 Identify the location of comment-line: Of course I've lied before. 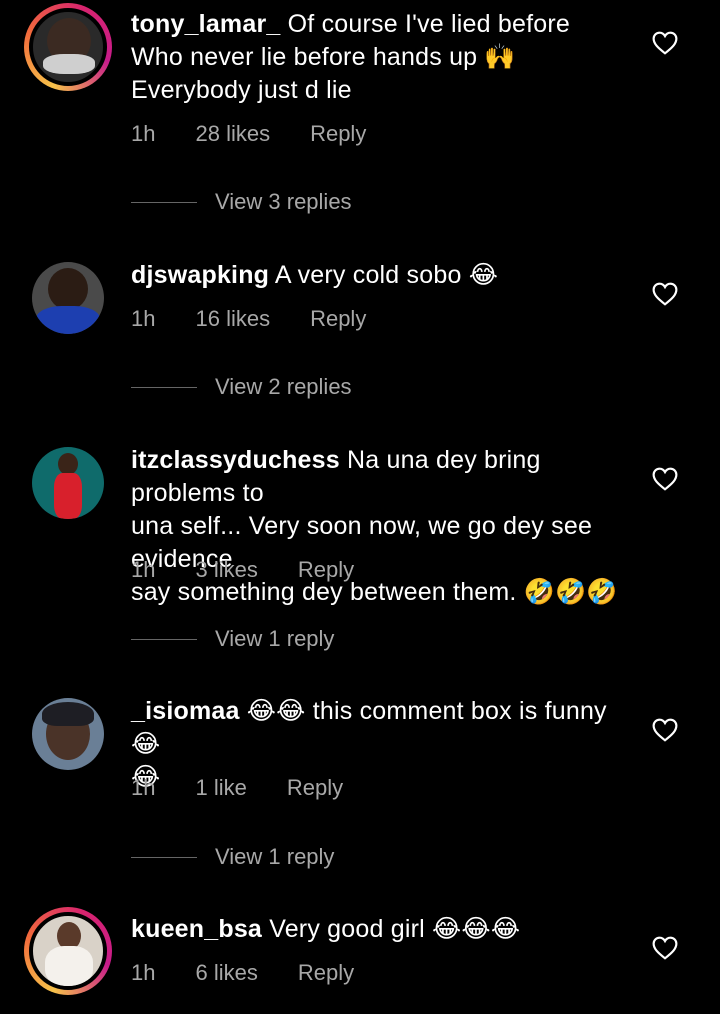
(428, 24).